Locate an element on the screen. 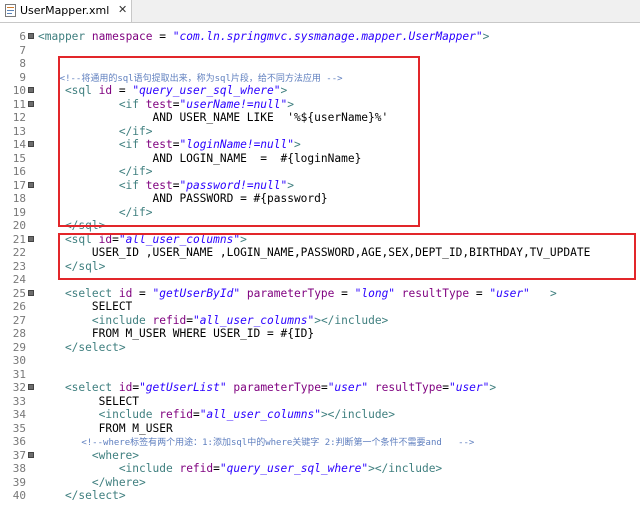 The height and width of the screenshot is (516, 640). code-token-txt: FROM M_USER WHERE USER_ID = #{ID} is located at coordinates (176, 333).